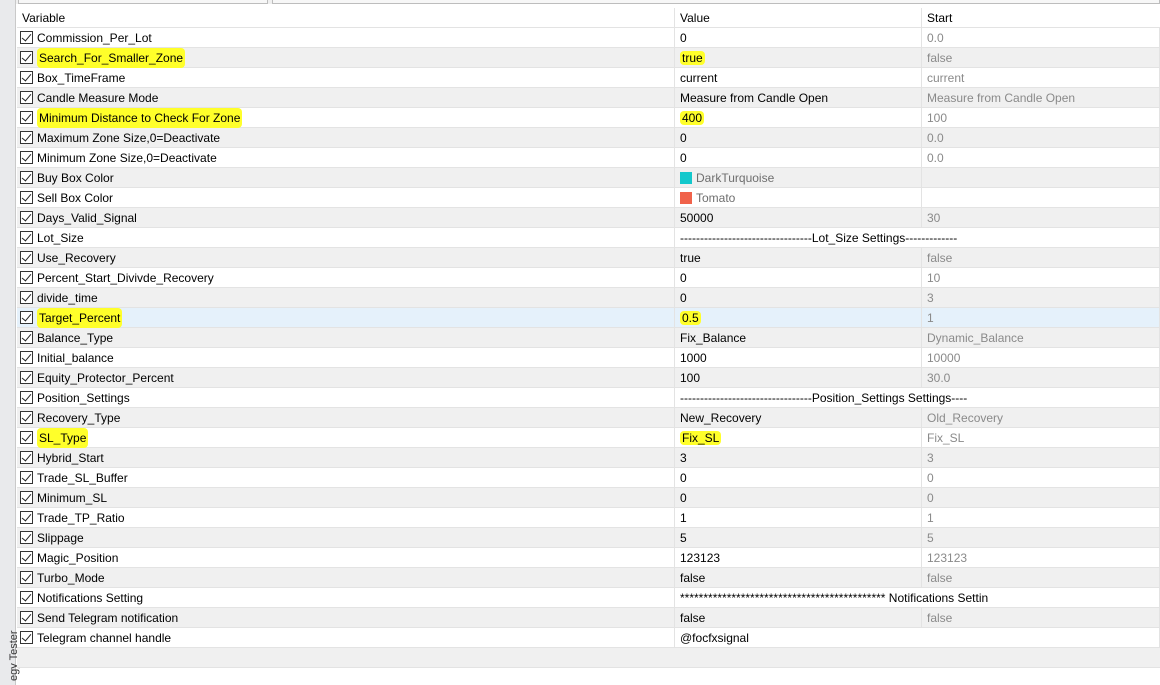  What do you see at coordinates (588, 277) in the screenshot?
I see `table-row: Percent_Start_Divivde_Recovery 0 10` at bounding box center [588, 277].